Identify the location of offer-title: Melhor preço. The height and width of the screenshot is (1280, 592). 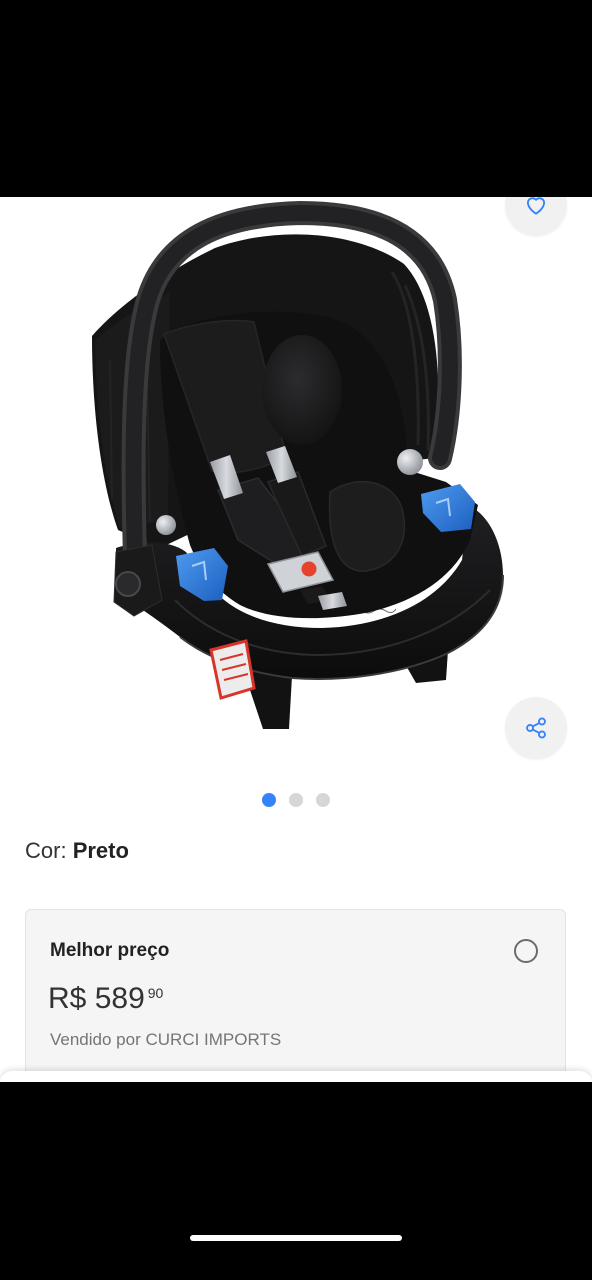
(110, 950).